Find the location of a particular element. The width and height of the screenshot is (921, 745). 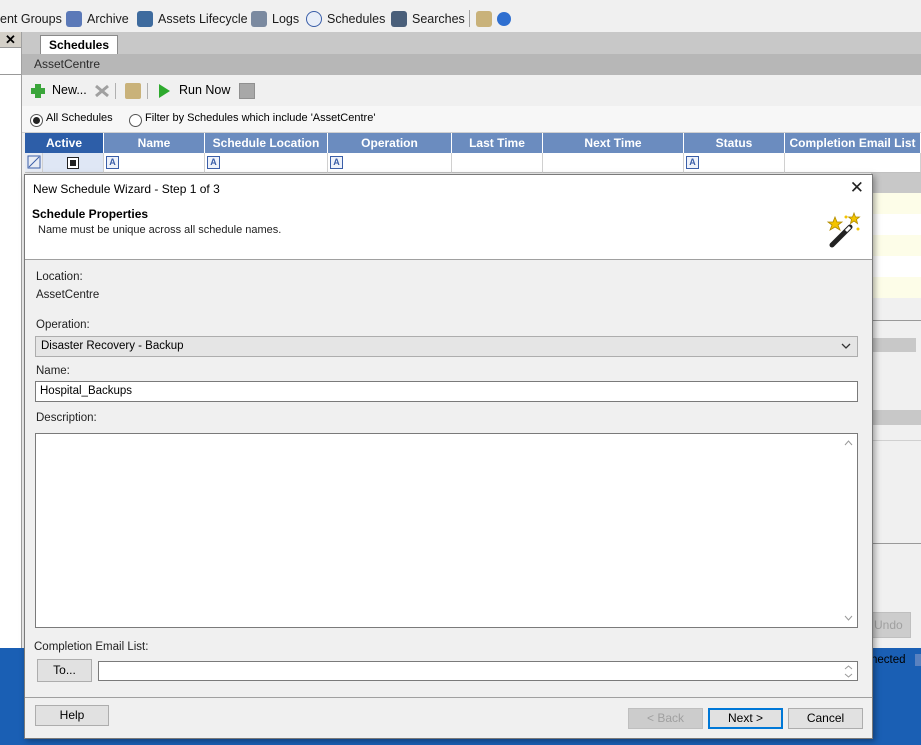

filter-cell-last-time is located at coordinates (497, 163).